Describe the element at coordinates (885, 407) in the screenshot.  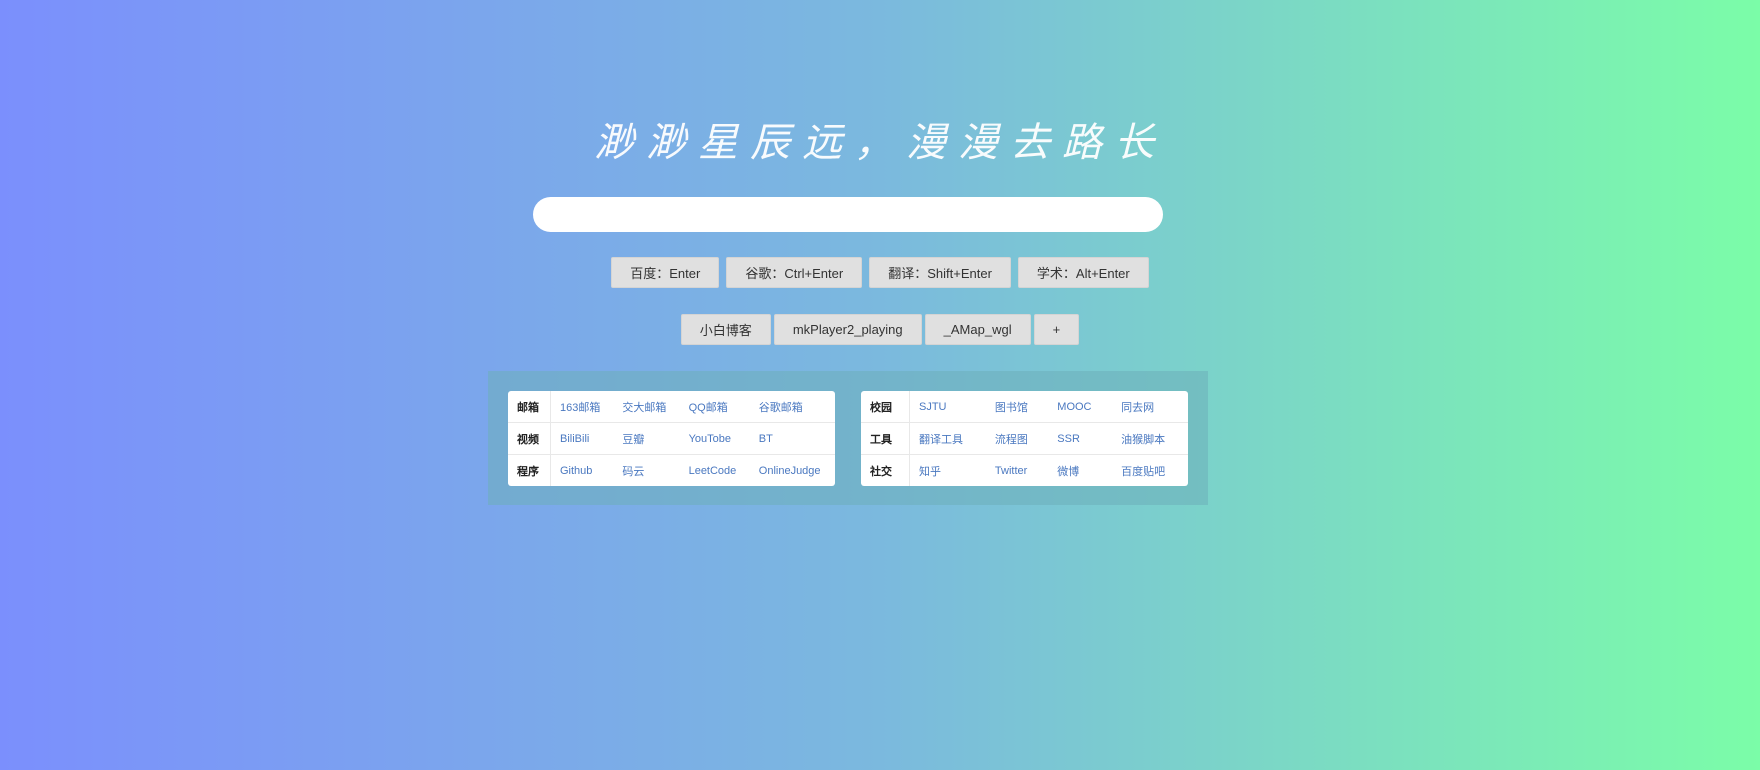
I see `category-label: 校园` at that location.